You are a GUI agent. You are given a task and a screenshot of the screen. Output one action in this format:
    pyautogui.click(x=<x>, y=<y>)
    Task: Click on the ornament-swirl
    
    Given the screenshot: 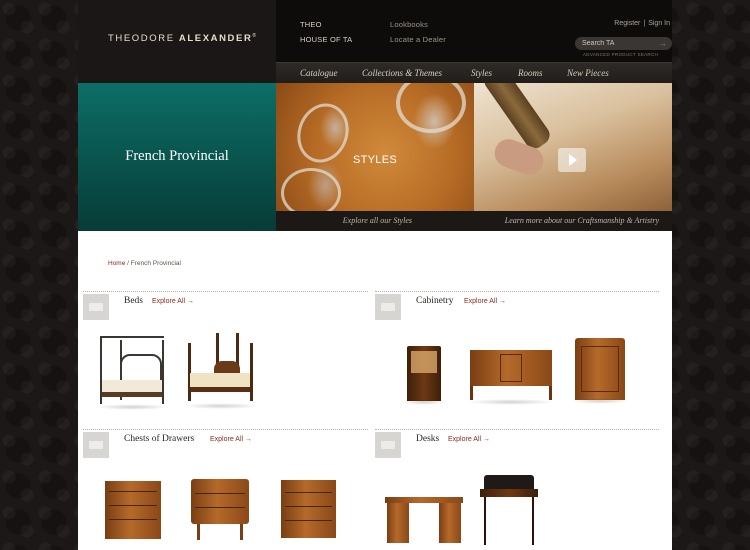 What is the action you would take?
    pyautogui.click(x=311, y=189)
    